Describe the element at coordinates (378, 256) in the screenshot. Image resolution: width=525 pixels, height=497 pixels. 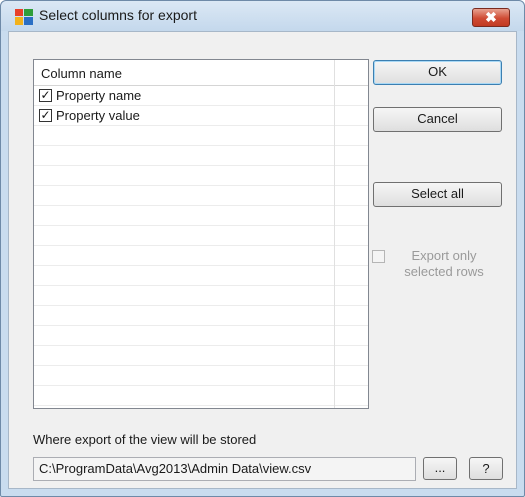
I see `checkbox-icon` at that location.